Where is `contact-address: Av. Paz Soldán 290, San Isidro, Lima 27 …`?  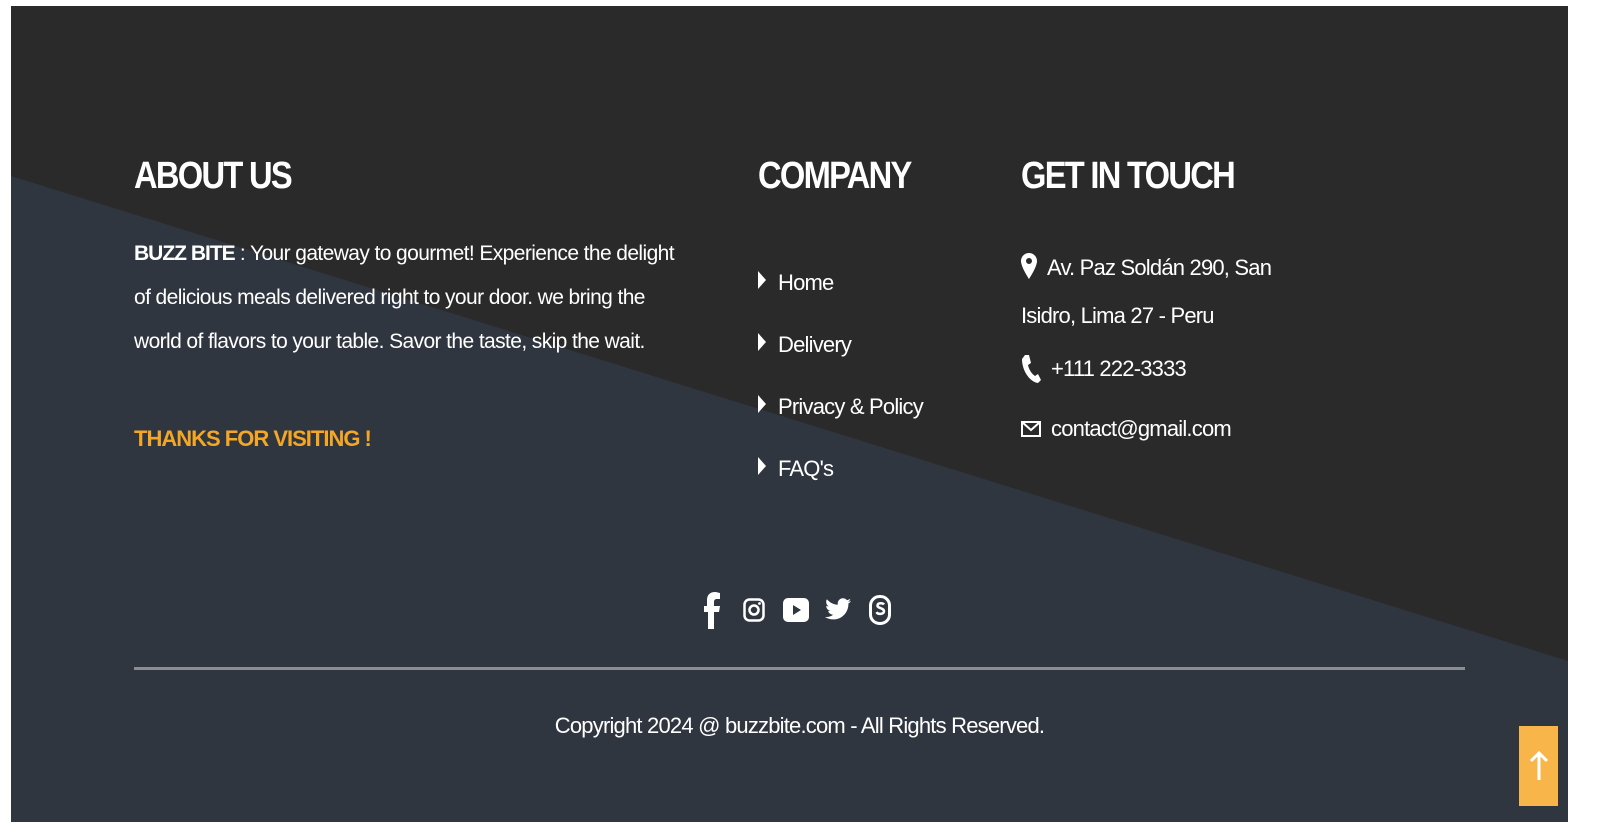 contact-address: Av. Paz Soldán 290, San Isidro, Lima 27 … is located at coordinates (1166, 292).